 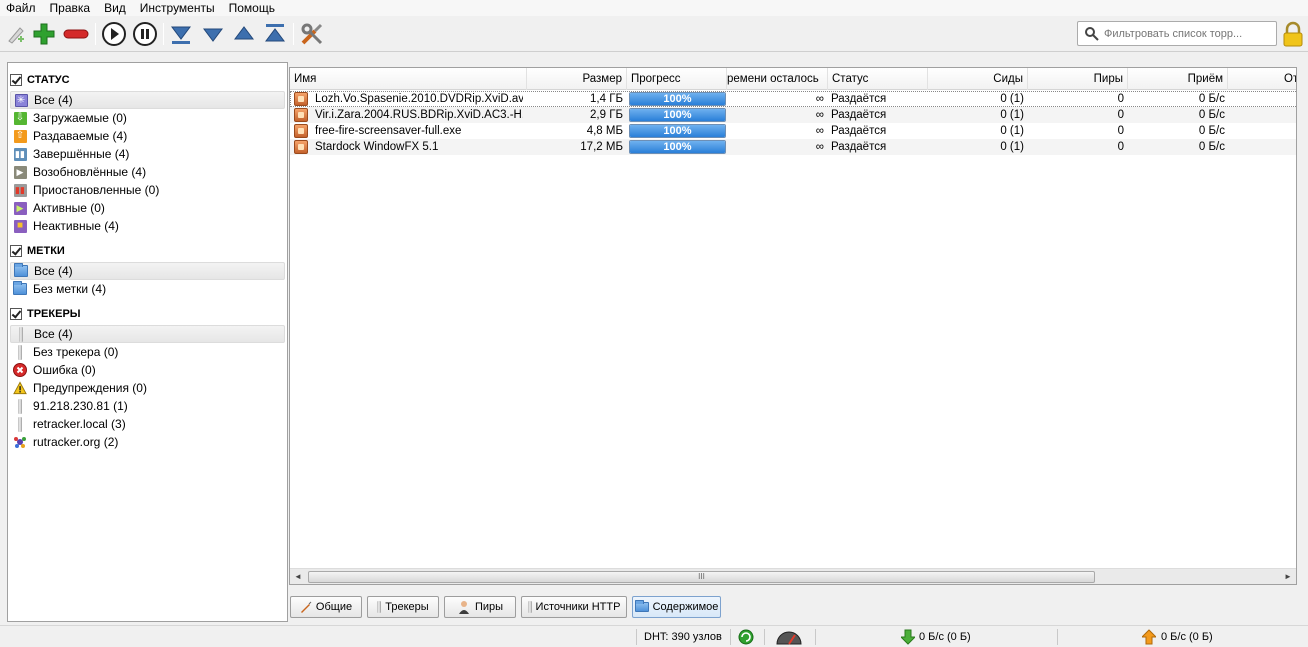 What do you see at coordinates (1293, 34) in the screenshot?
I see `lock-button` at bounding box center [1293, 34].